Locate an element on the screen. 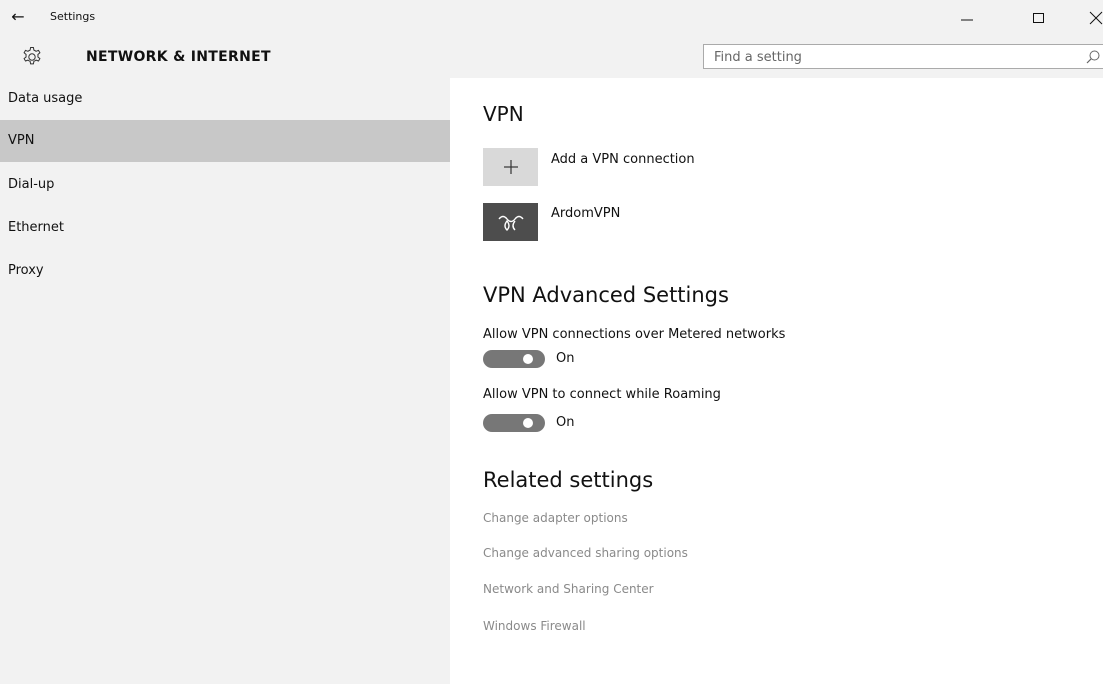  minimize-button is located at coordinates (967, 18).